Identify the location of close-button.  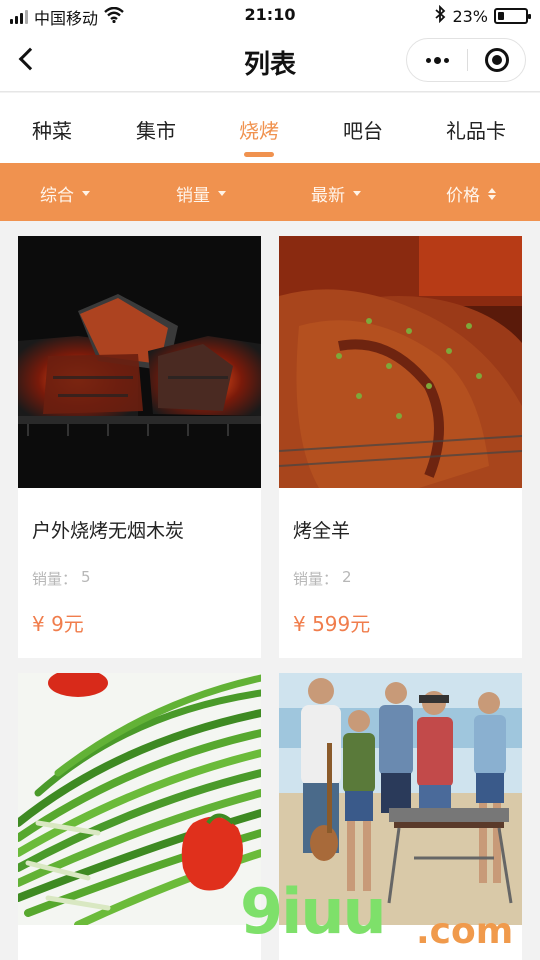
(497, 60).